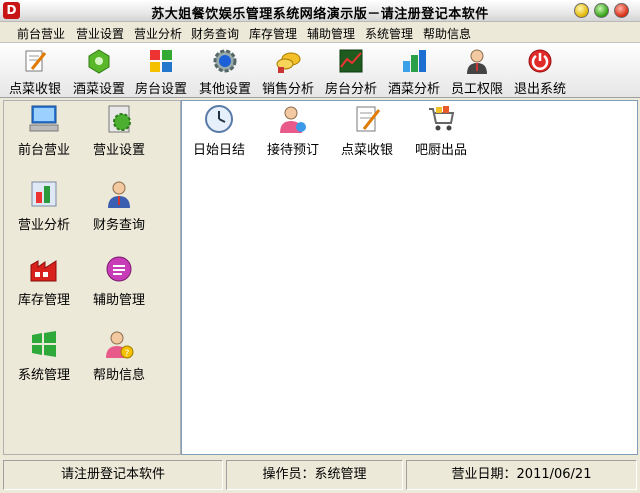  What do you see at coordinates (44, 344) in the screenshot?
I see `system-icon` at bounding box center [44, 344].